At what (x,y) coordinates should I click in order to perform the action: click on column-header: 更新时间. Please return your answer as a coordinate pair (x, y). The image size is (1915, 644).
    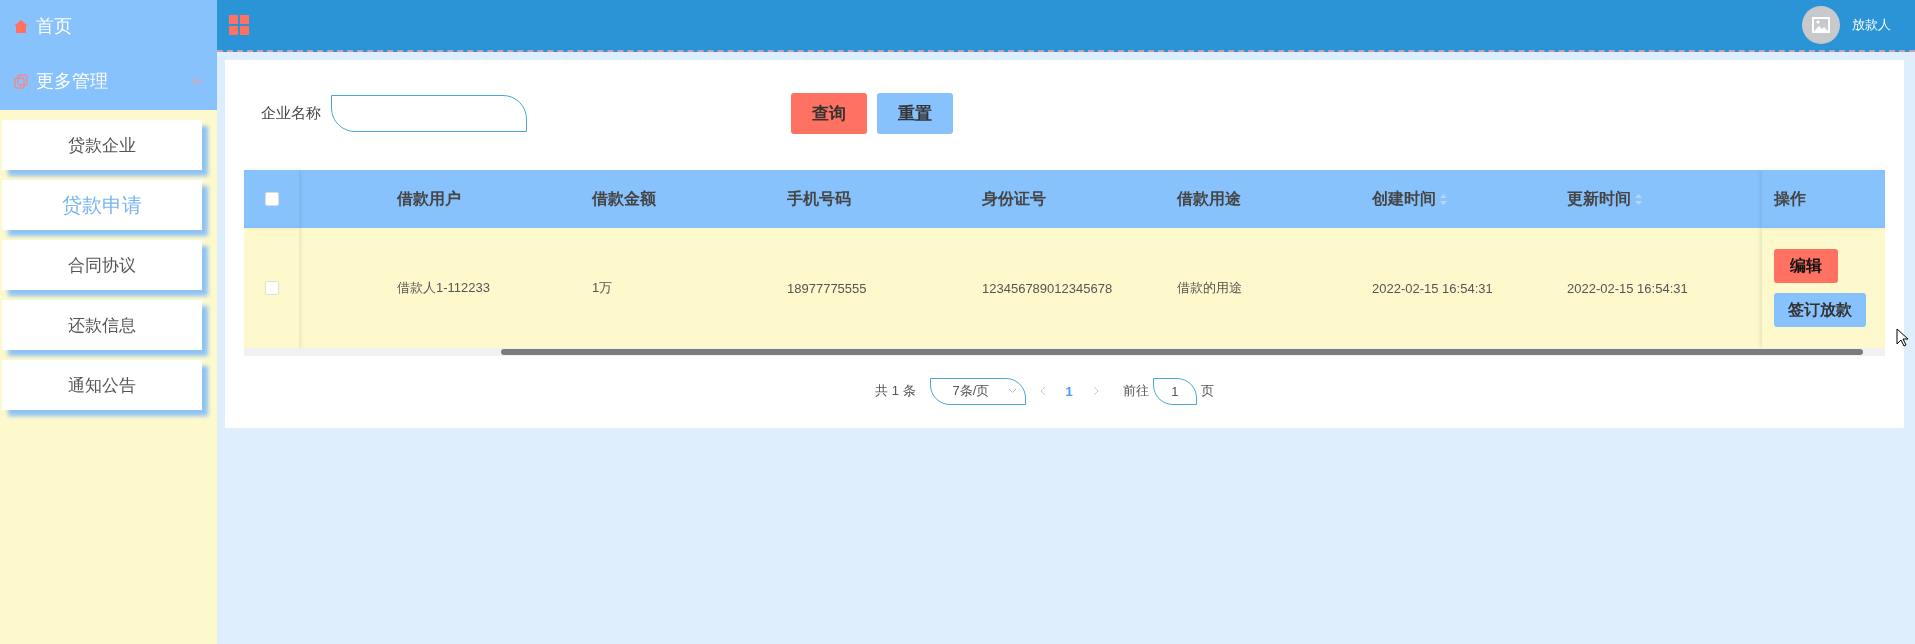
    Looking at the image, I should click on (1599, 198).